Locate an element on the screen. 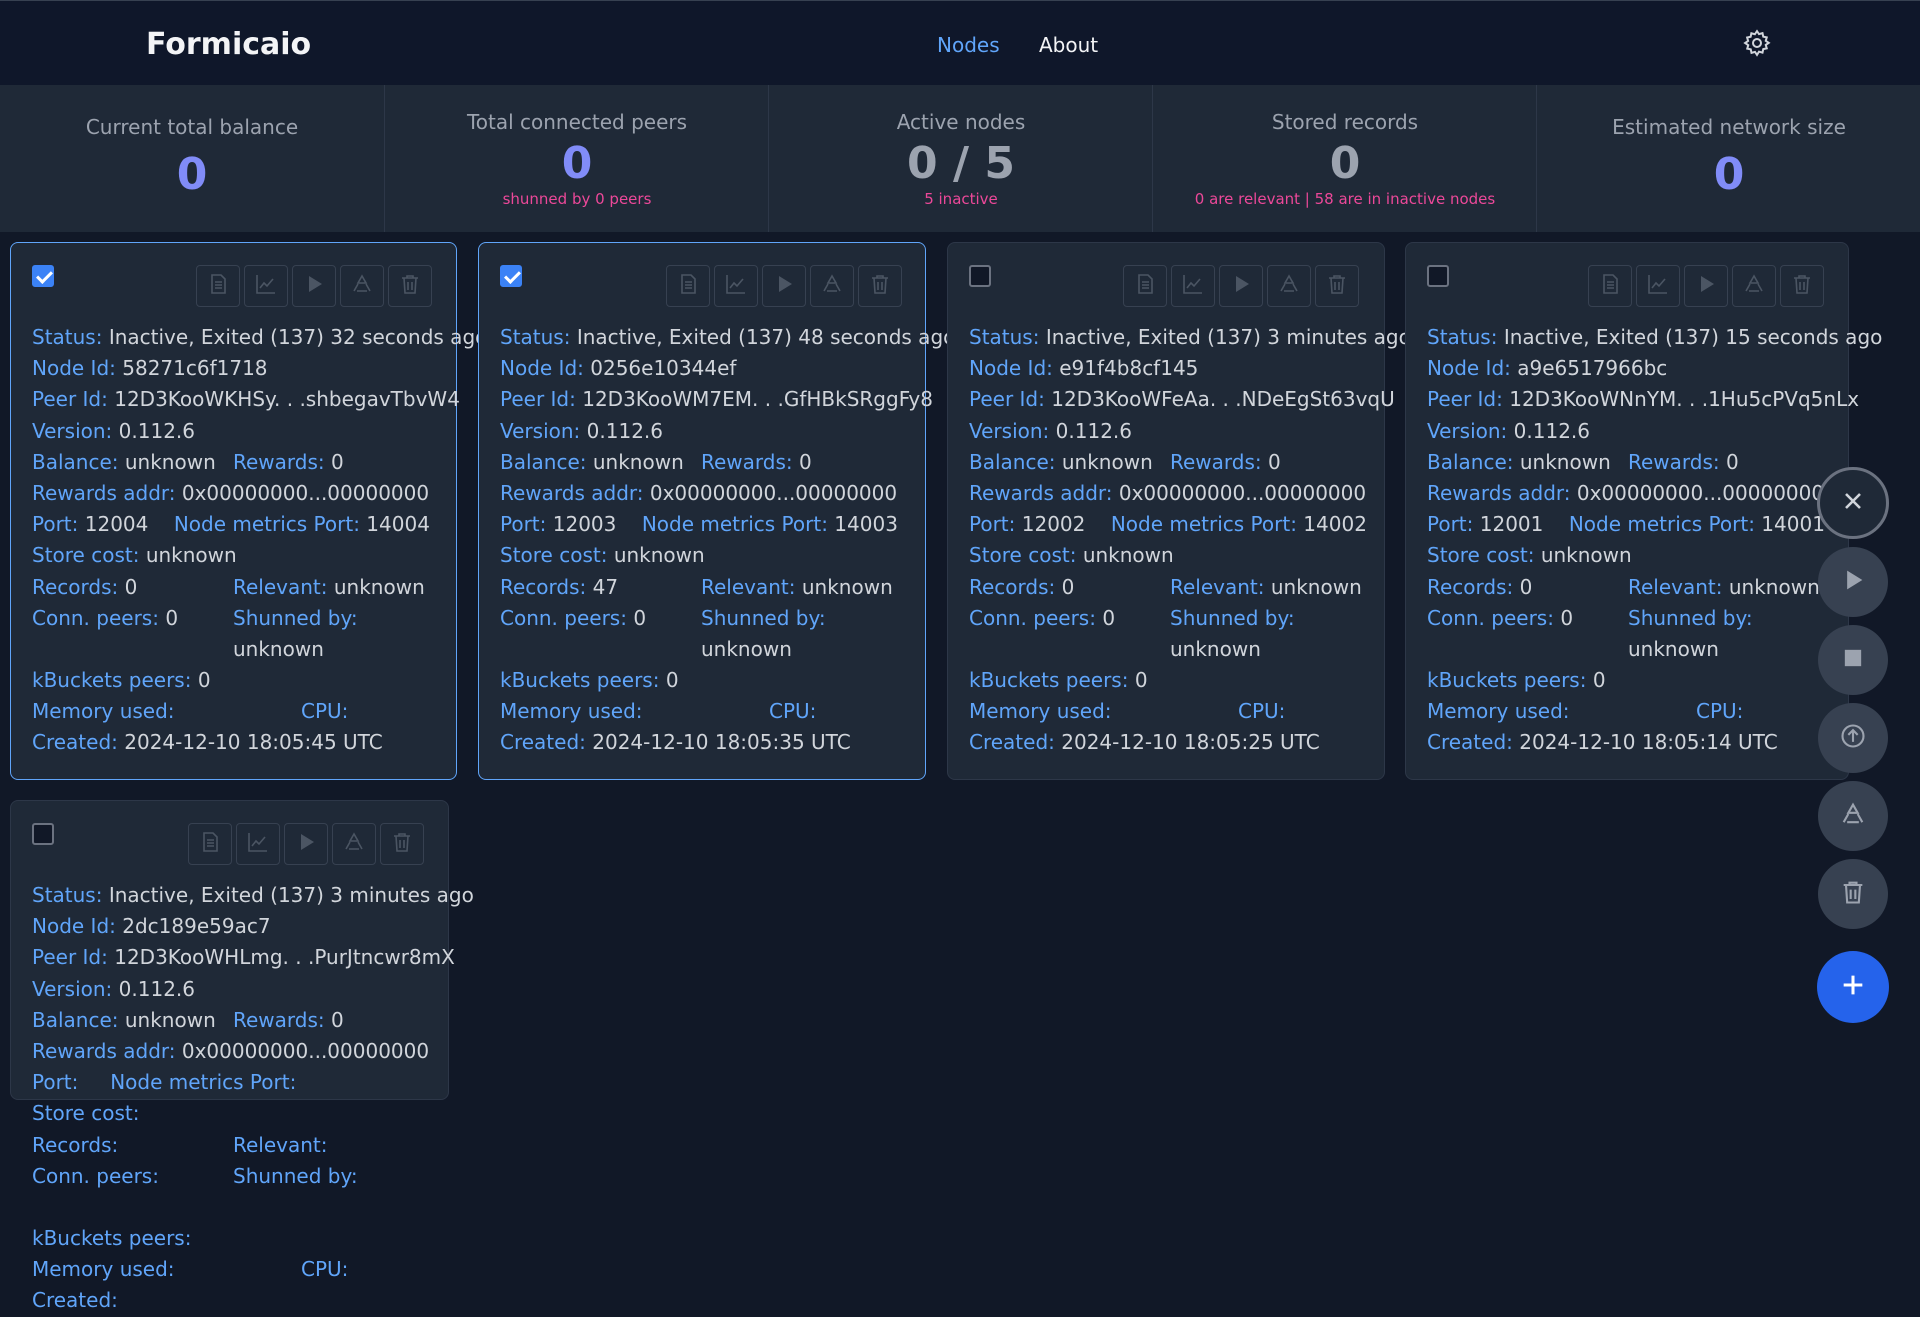 Image resolution: width=1920 pixels, height=1317 pixels. close-selection-button is located at coordinates (1853, 503).